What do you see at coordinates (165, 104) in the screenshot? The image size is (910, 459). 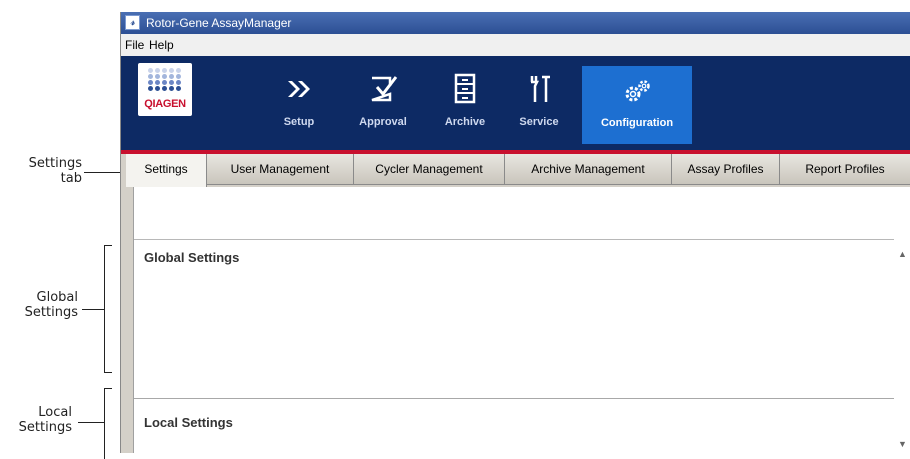 I see `logo-word: QIAGEN` at bounding box center [165, 104].